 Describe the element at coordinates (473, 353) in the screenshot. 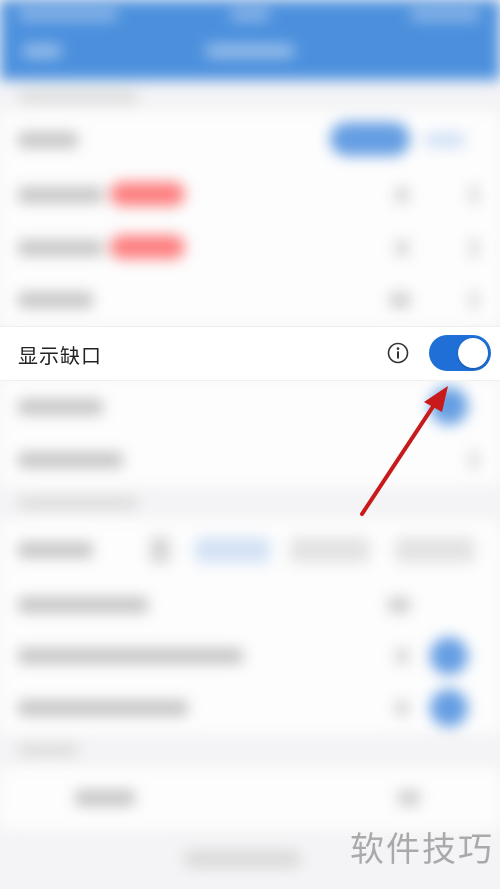

I see `toggle-knob` at that location.